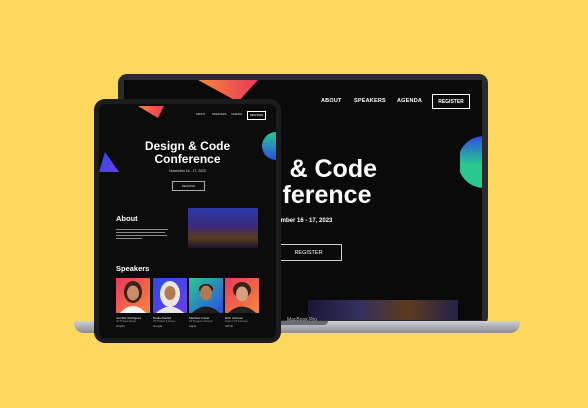  I want to click on nav-about-link: ABOUT, so click(331, 101).